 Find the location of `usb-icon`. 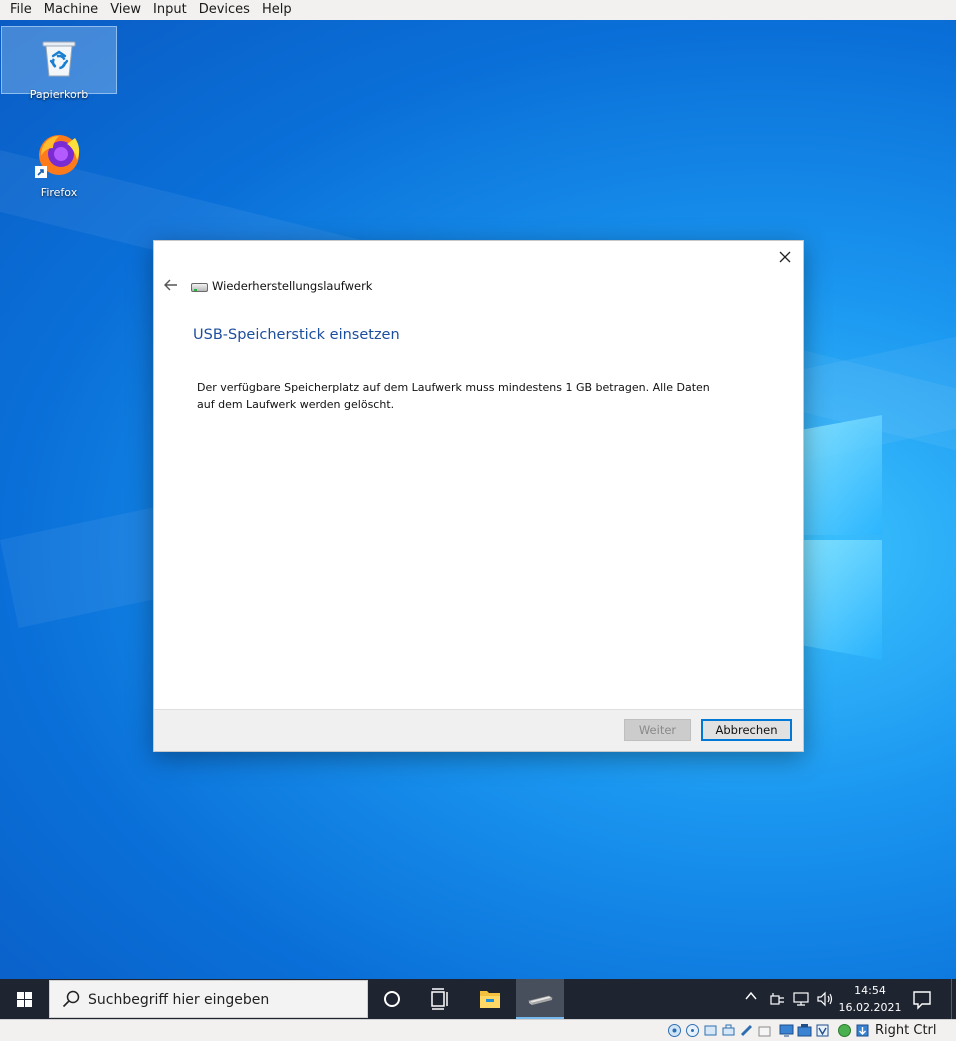

usb-icon is located at coordinates (746, 1030).